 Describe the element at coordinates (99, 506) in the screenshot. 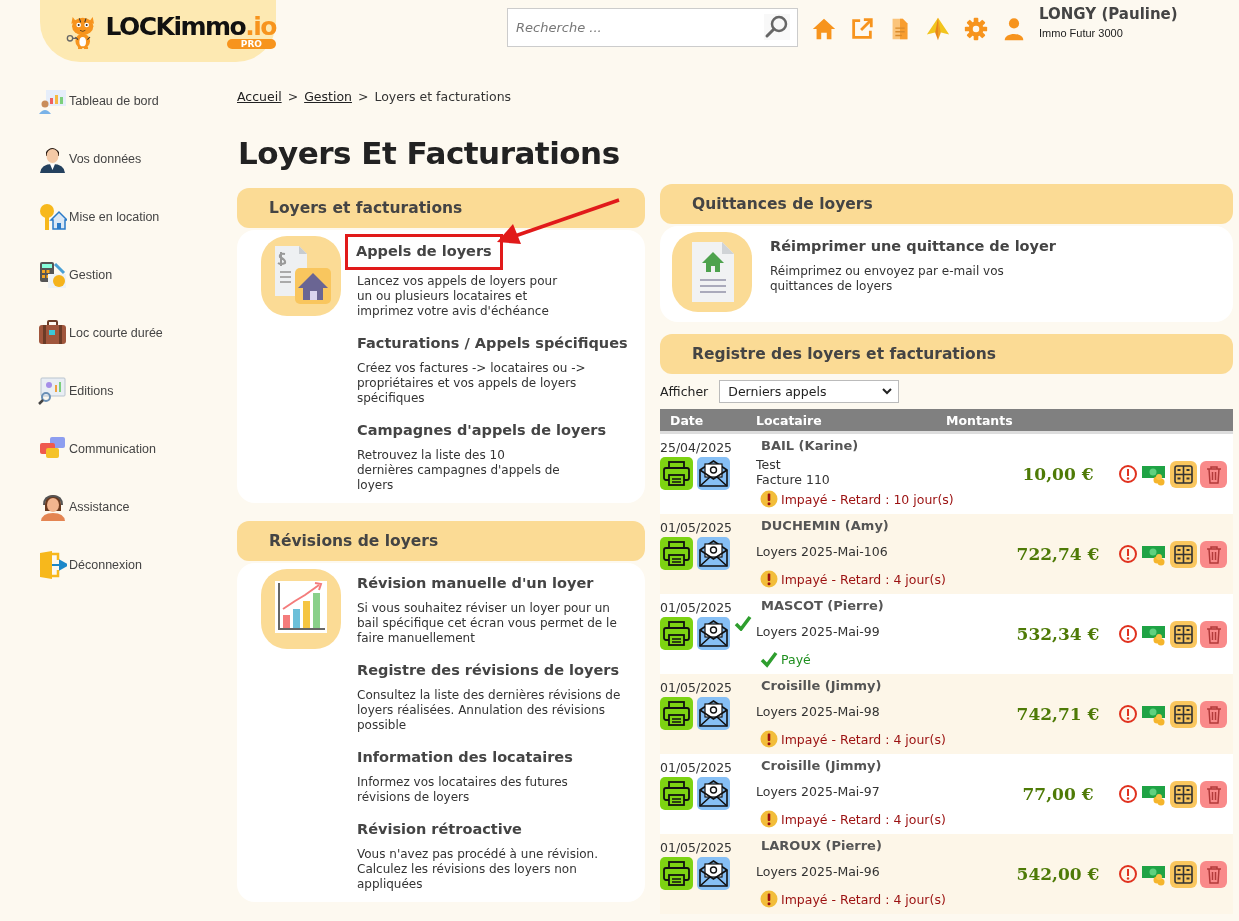

I see `nav-link: Assistance` at that location.